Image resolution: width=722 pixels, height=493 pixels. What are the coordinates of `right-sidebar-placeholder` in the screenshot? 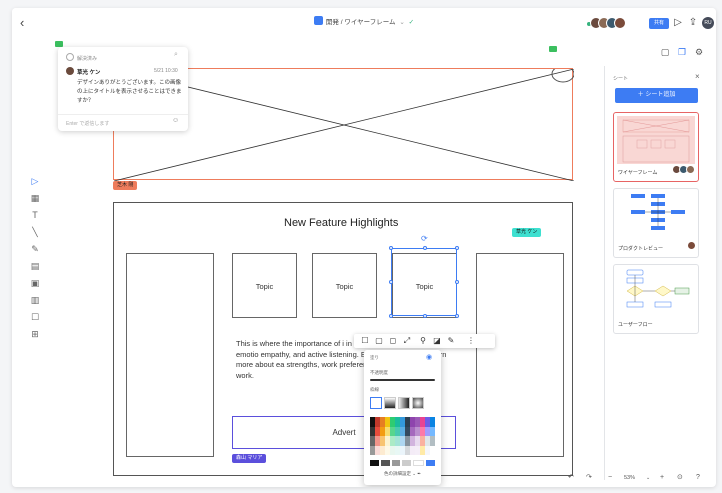 It's located at (520, 355).